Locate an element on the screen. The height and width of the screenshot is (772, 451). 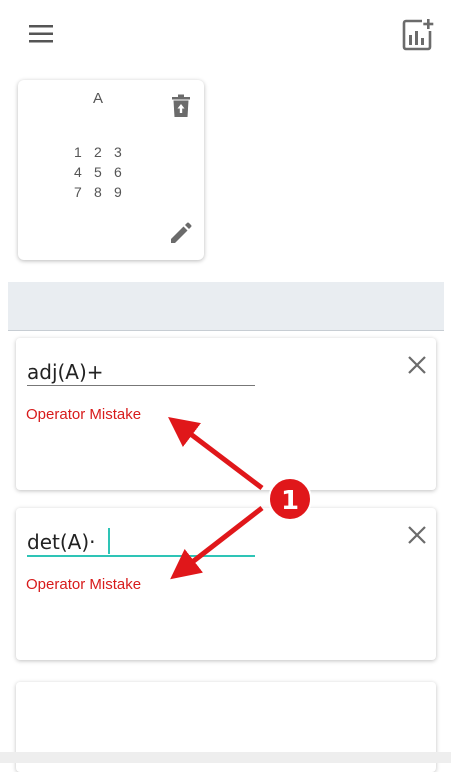
matrix-card: A 123 456 789 is located at coordinates (111, 170).